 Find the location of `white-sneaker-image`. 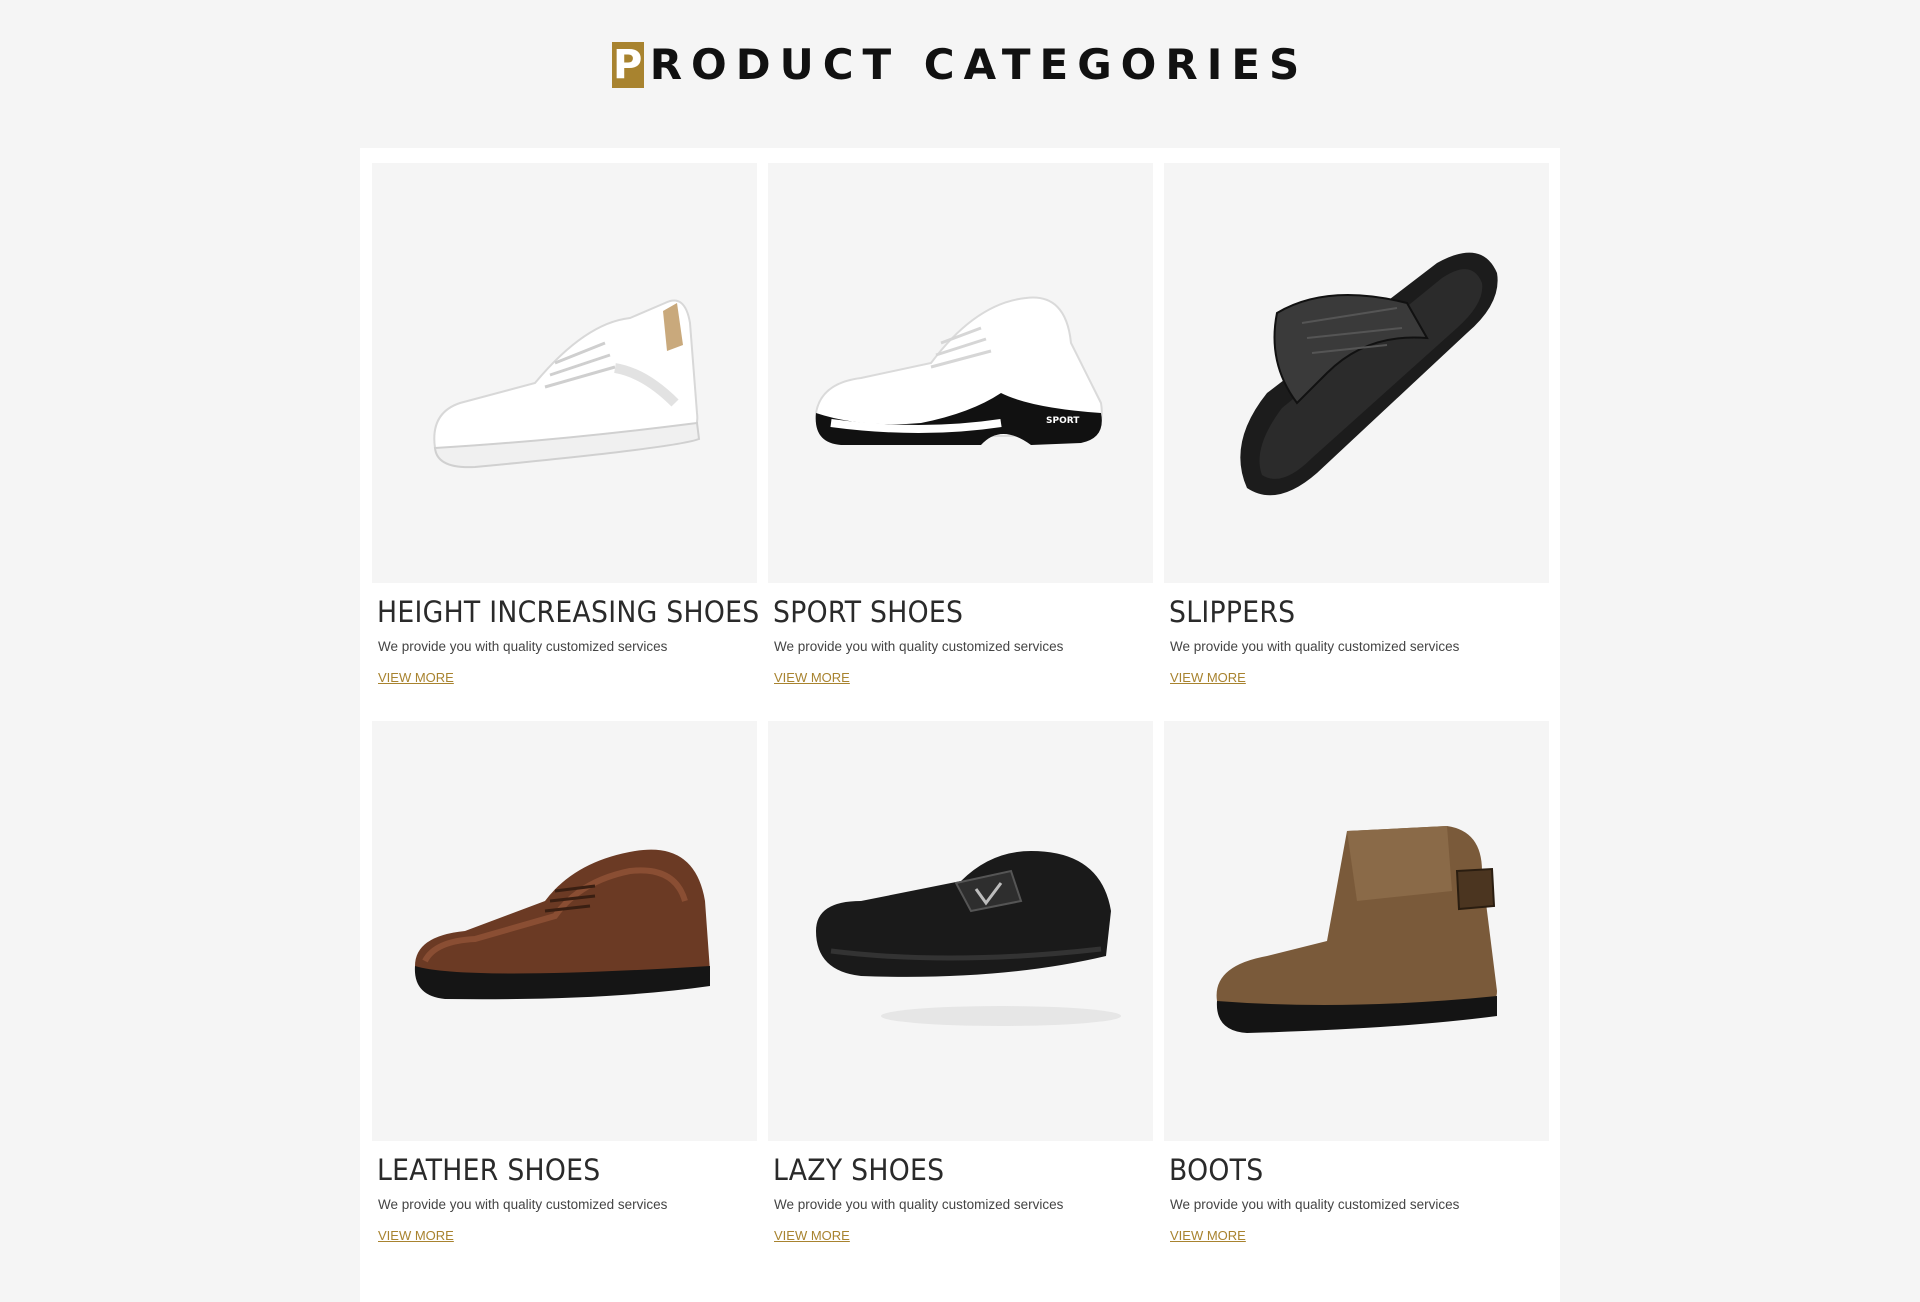

white-sneaker-image is located at coordinates (566, 384).